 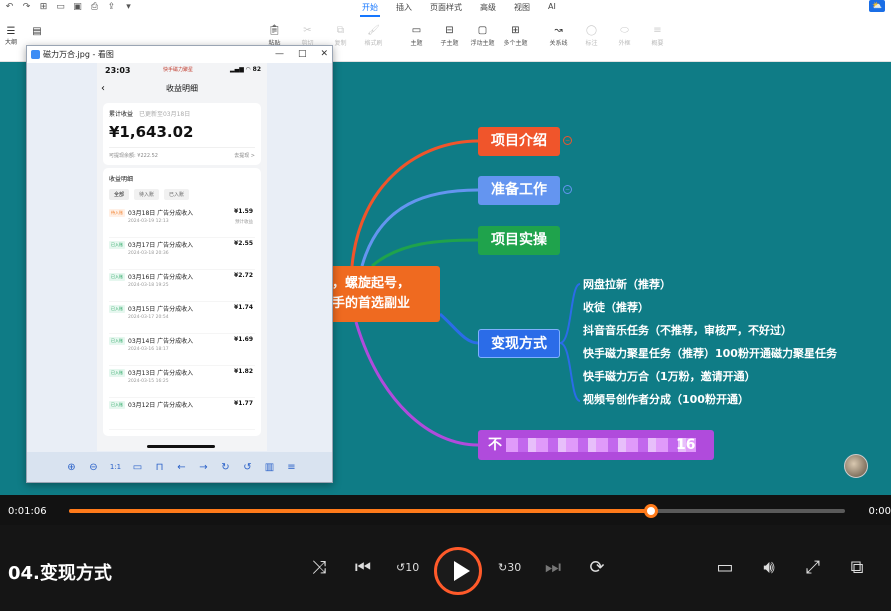 I want to click on earnings-footer: 可提现余额: ¥222.52 去提现 >, so click(x=182, y=153).